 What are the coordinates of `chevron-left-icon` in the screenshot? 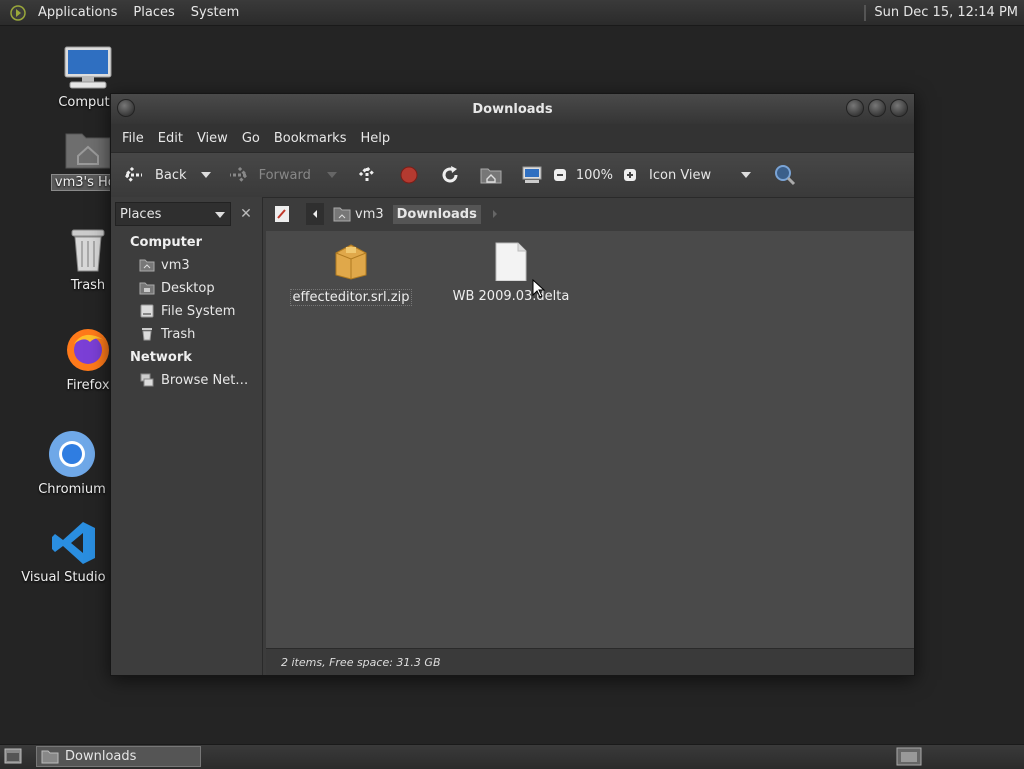 It's located at (315, 214).